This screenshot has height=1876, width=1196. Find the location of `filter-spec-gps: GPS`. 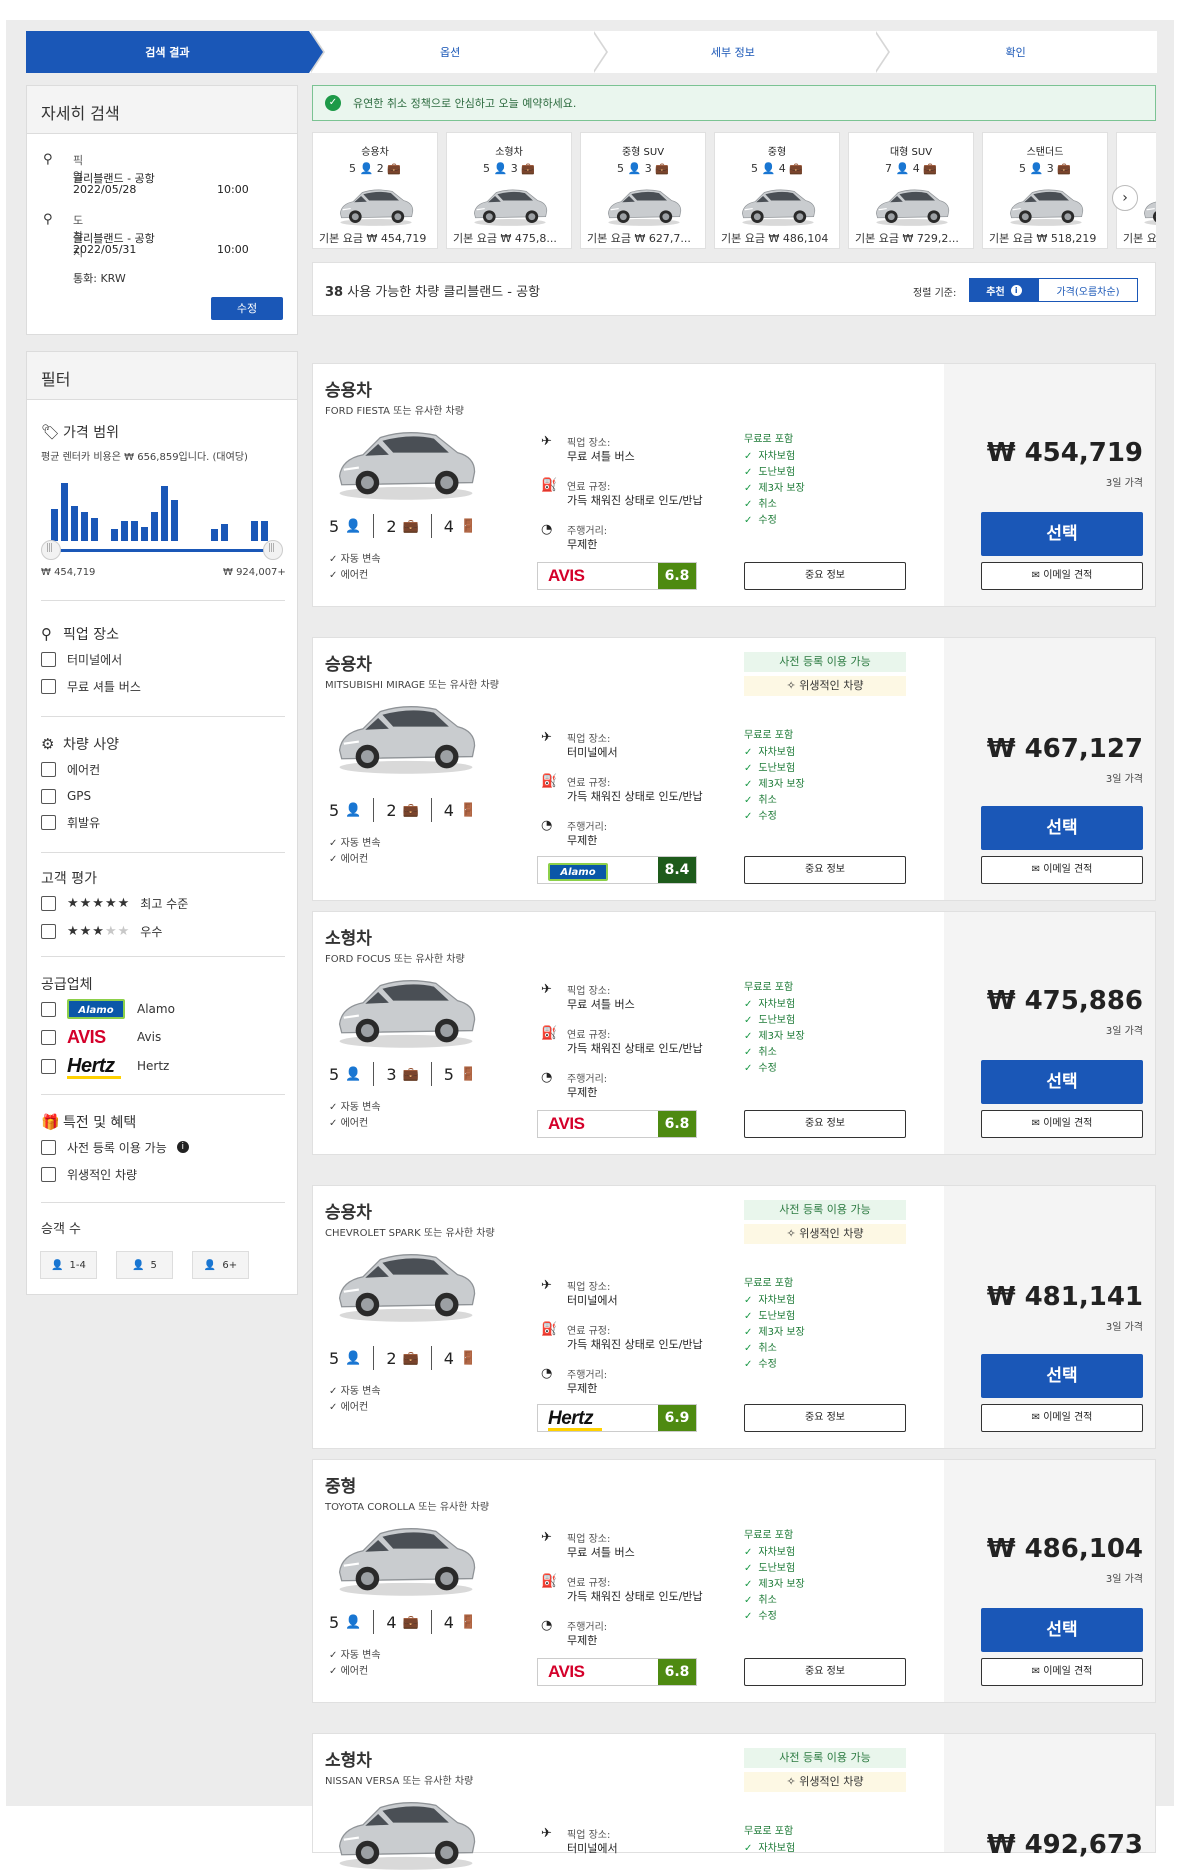

filter-spec-gps: GPS is located at coordinates (66, 796).